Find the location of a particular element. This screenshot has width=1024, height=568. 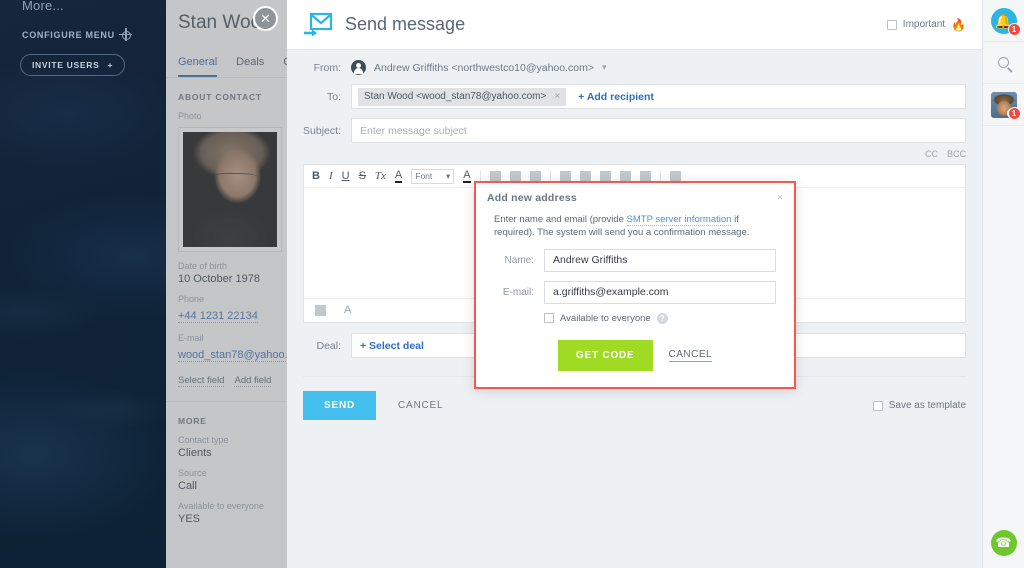

numbered-list-icon is located at coordinates (515, 176).